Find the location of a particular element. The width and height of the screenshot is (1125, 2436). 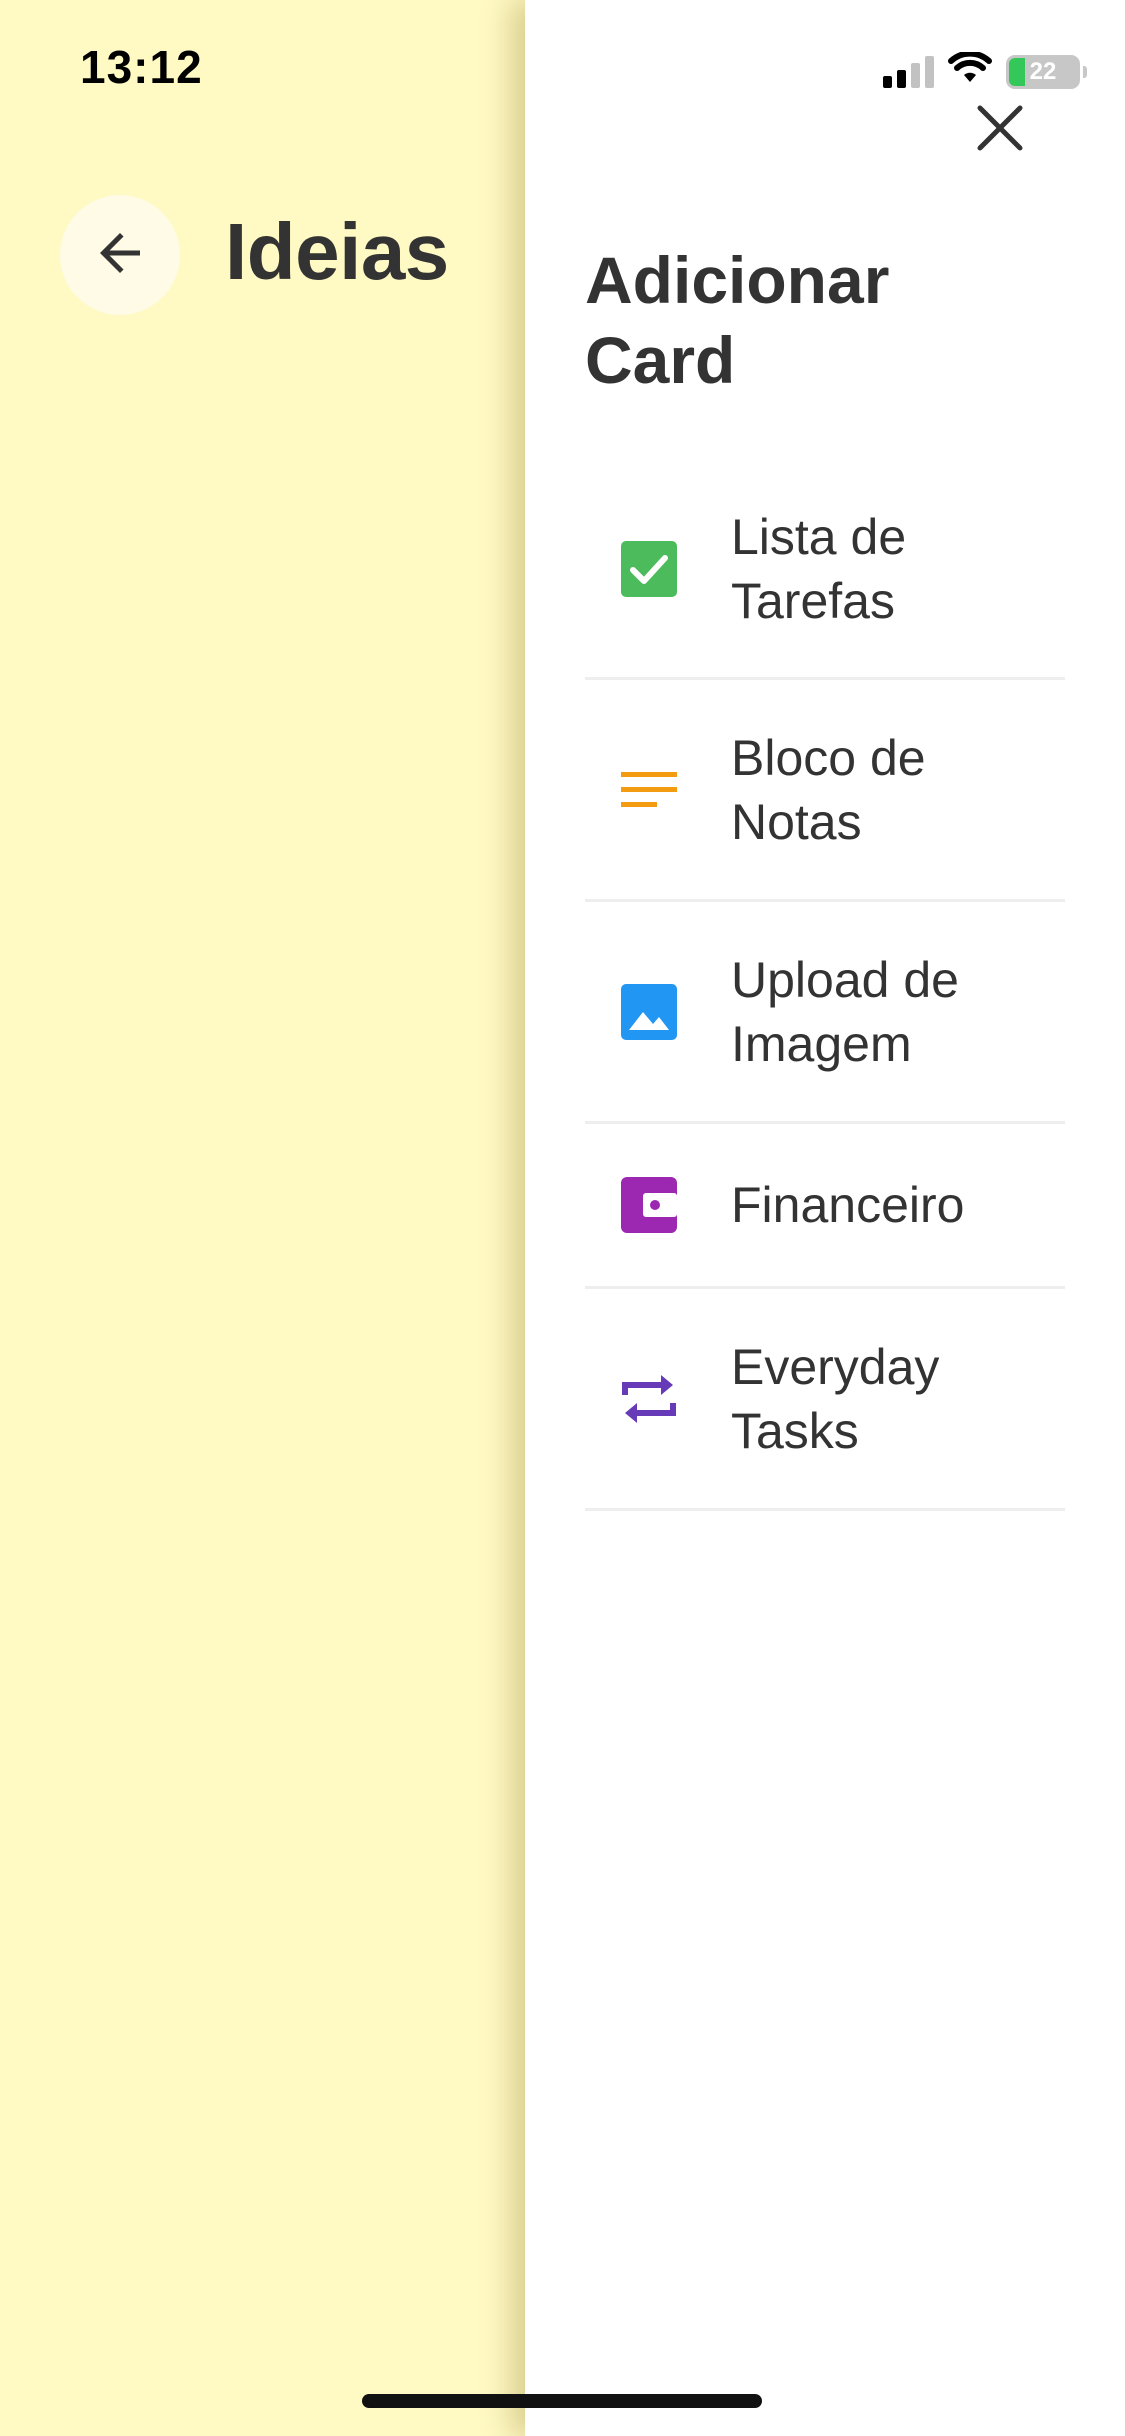

close-icon is located at coordinates (1000, 130).